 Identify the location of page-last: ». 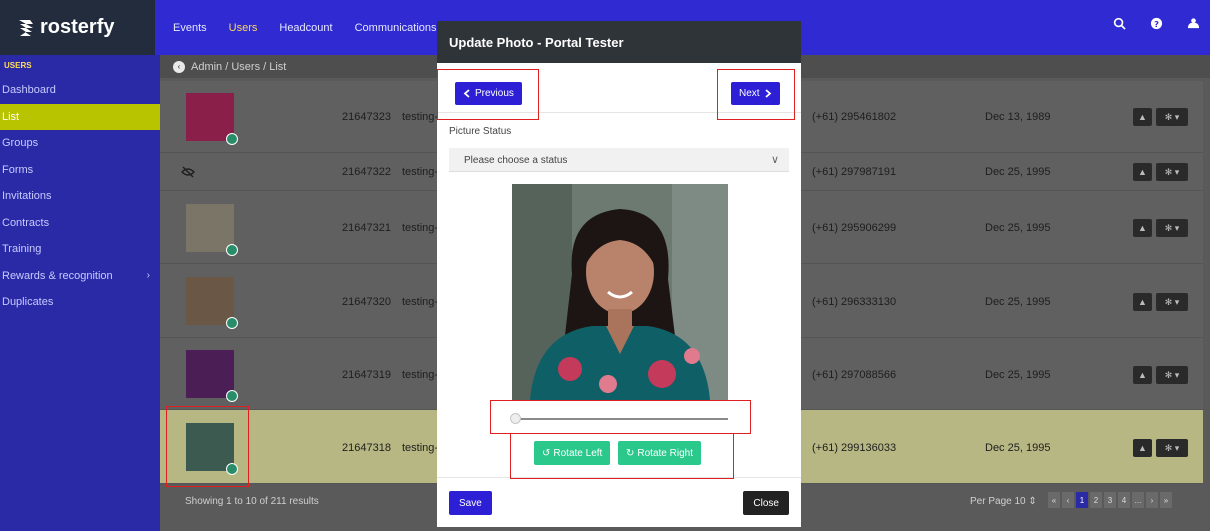
(1166, 500).